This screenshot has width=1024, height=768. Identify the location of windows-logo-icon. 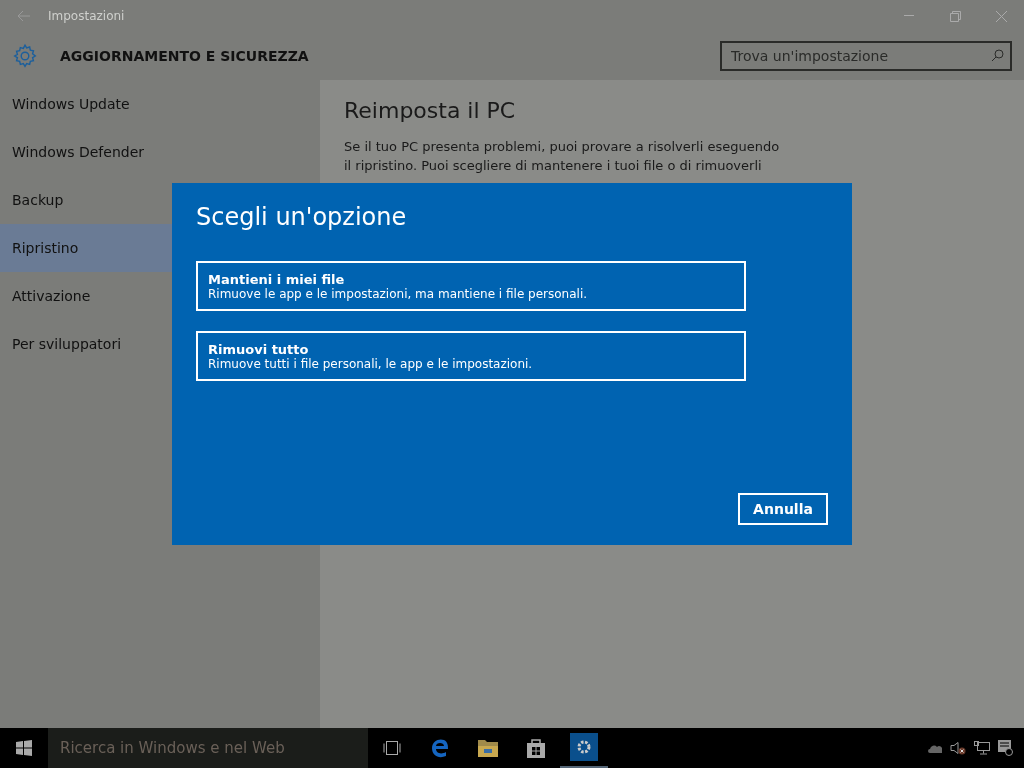
(24, 748).